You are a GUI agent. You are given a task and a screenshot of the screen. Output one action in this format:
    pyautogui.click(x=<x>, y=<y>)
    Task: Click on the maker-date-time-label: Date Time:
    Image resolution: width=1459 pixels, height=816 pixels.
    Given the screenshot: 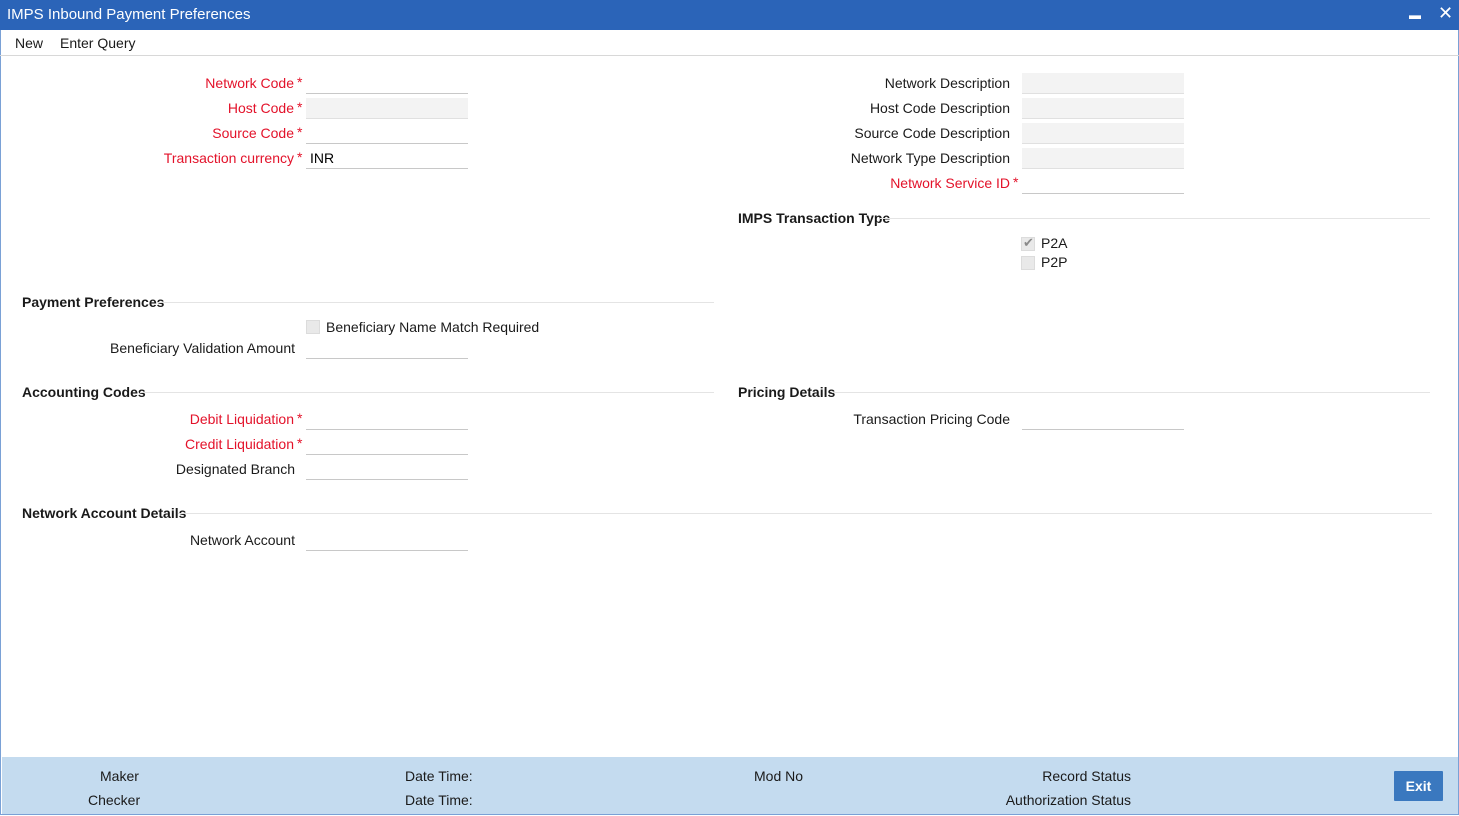 What is the action you would take?
    pyautogui.click(x=439, y=776)
    